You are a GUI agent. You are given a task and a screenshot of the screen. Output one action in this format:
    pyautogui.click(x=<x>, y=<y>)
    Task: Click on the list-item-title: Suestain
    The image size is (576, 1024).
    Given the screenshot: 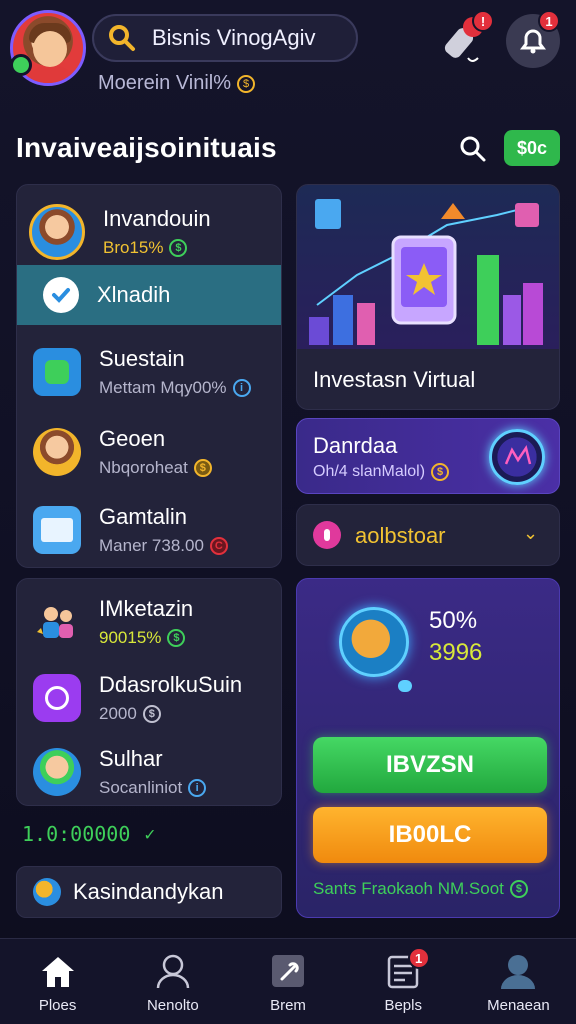 What is the action you would take?
    pyautogui.click(x=142, y=358)
    